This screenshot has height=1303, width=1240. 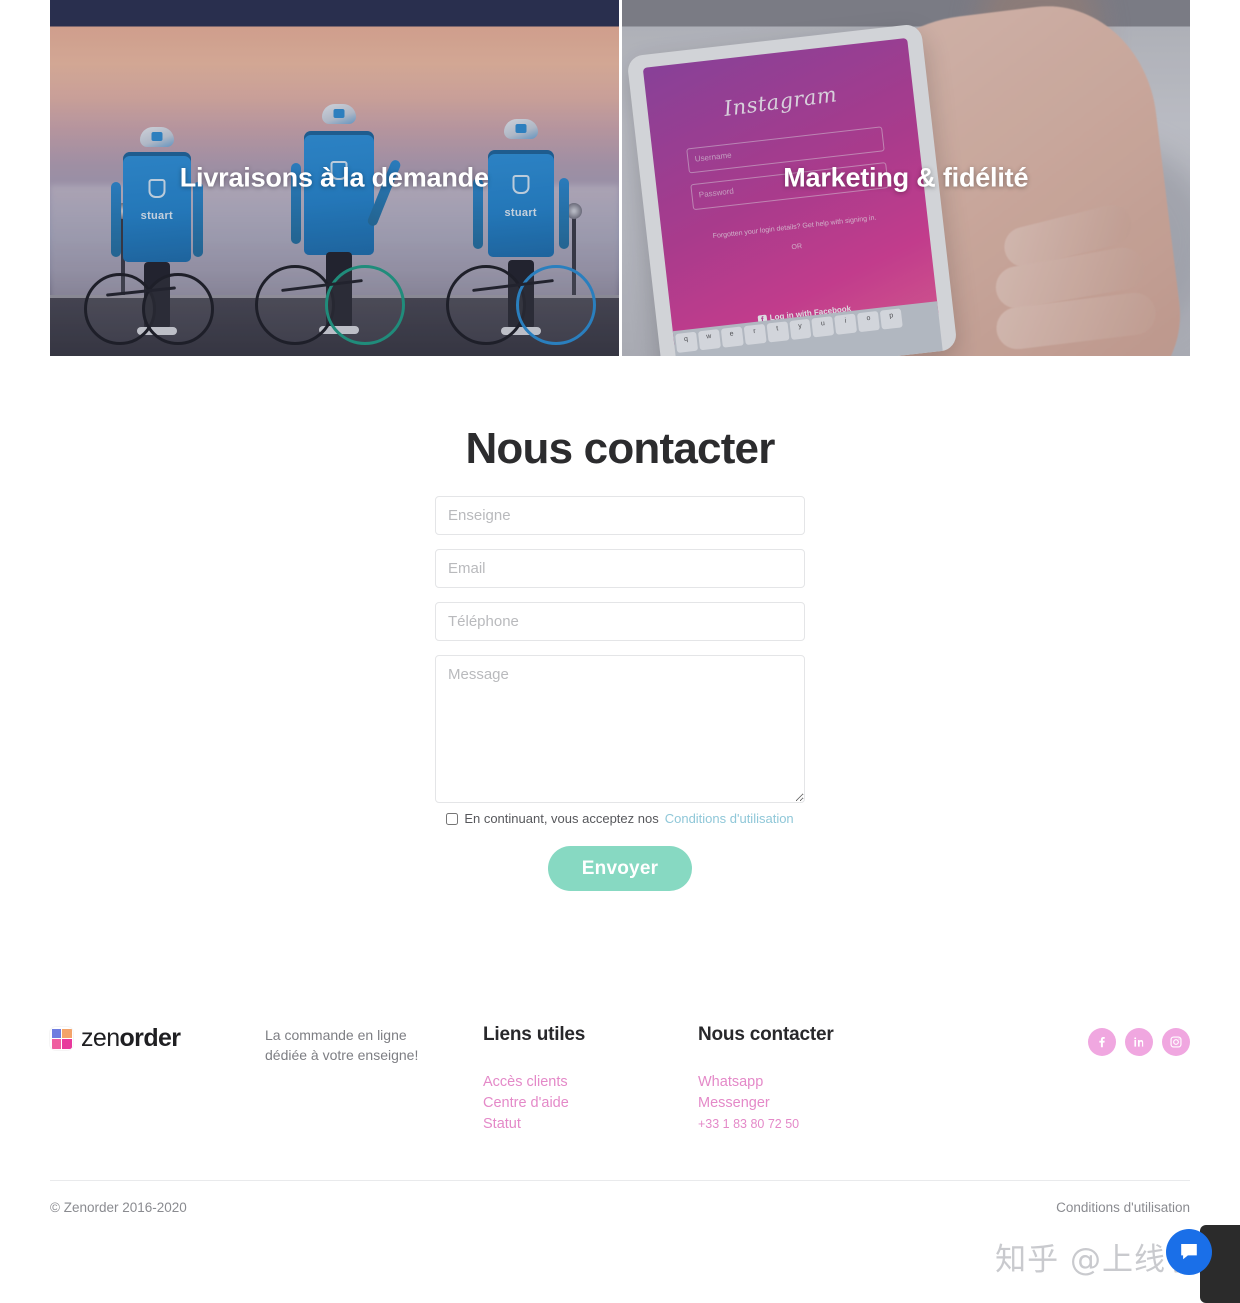 What do you see at coordinates (1176, 1042) in the screenshot?
I see `instagram-icon` at bounding box center [1176, 1042].